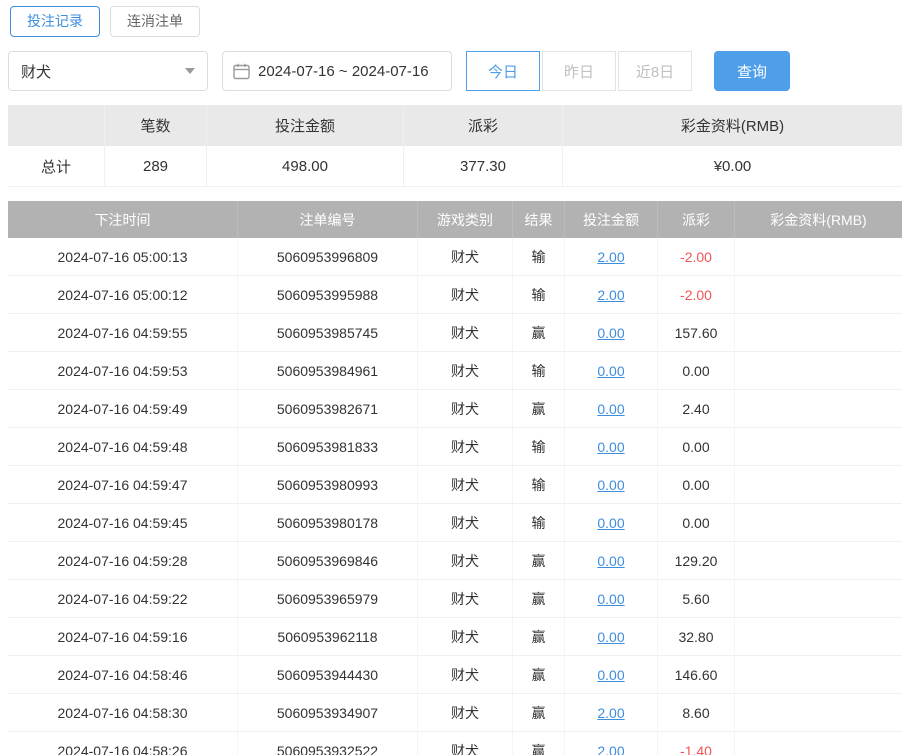  I want to click on game-select: 财犬, so click(108, 71).